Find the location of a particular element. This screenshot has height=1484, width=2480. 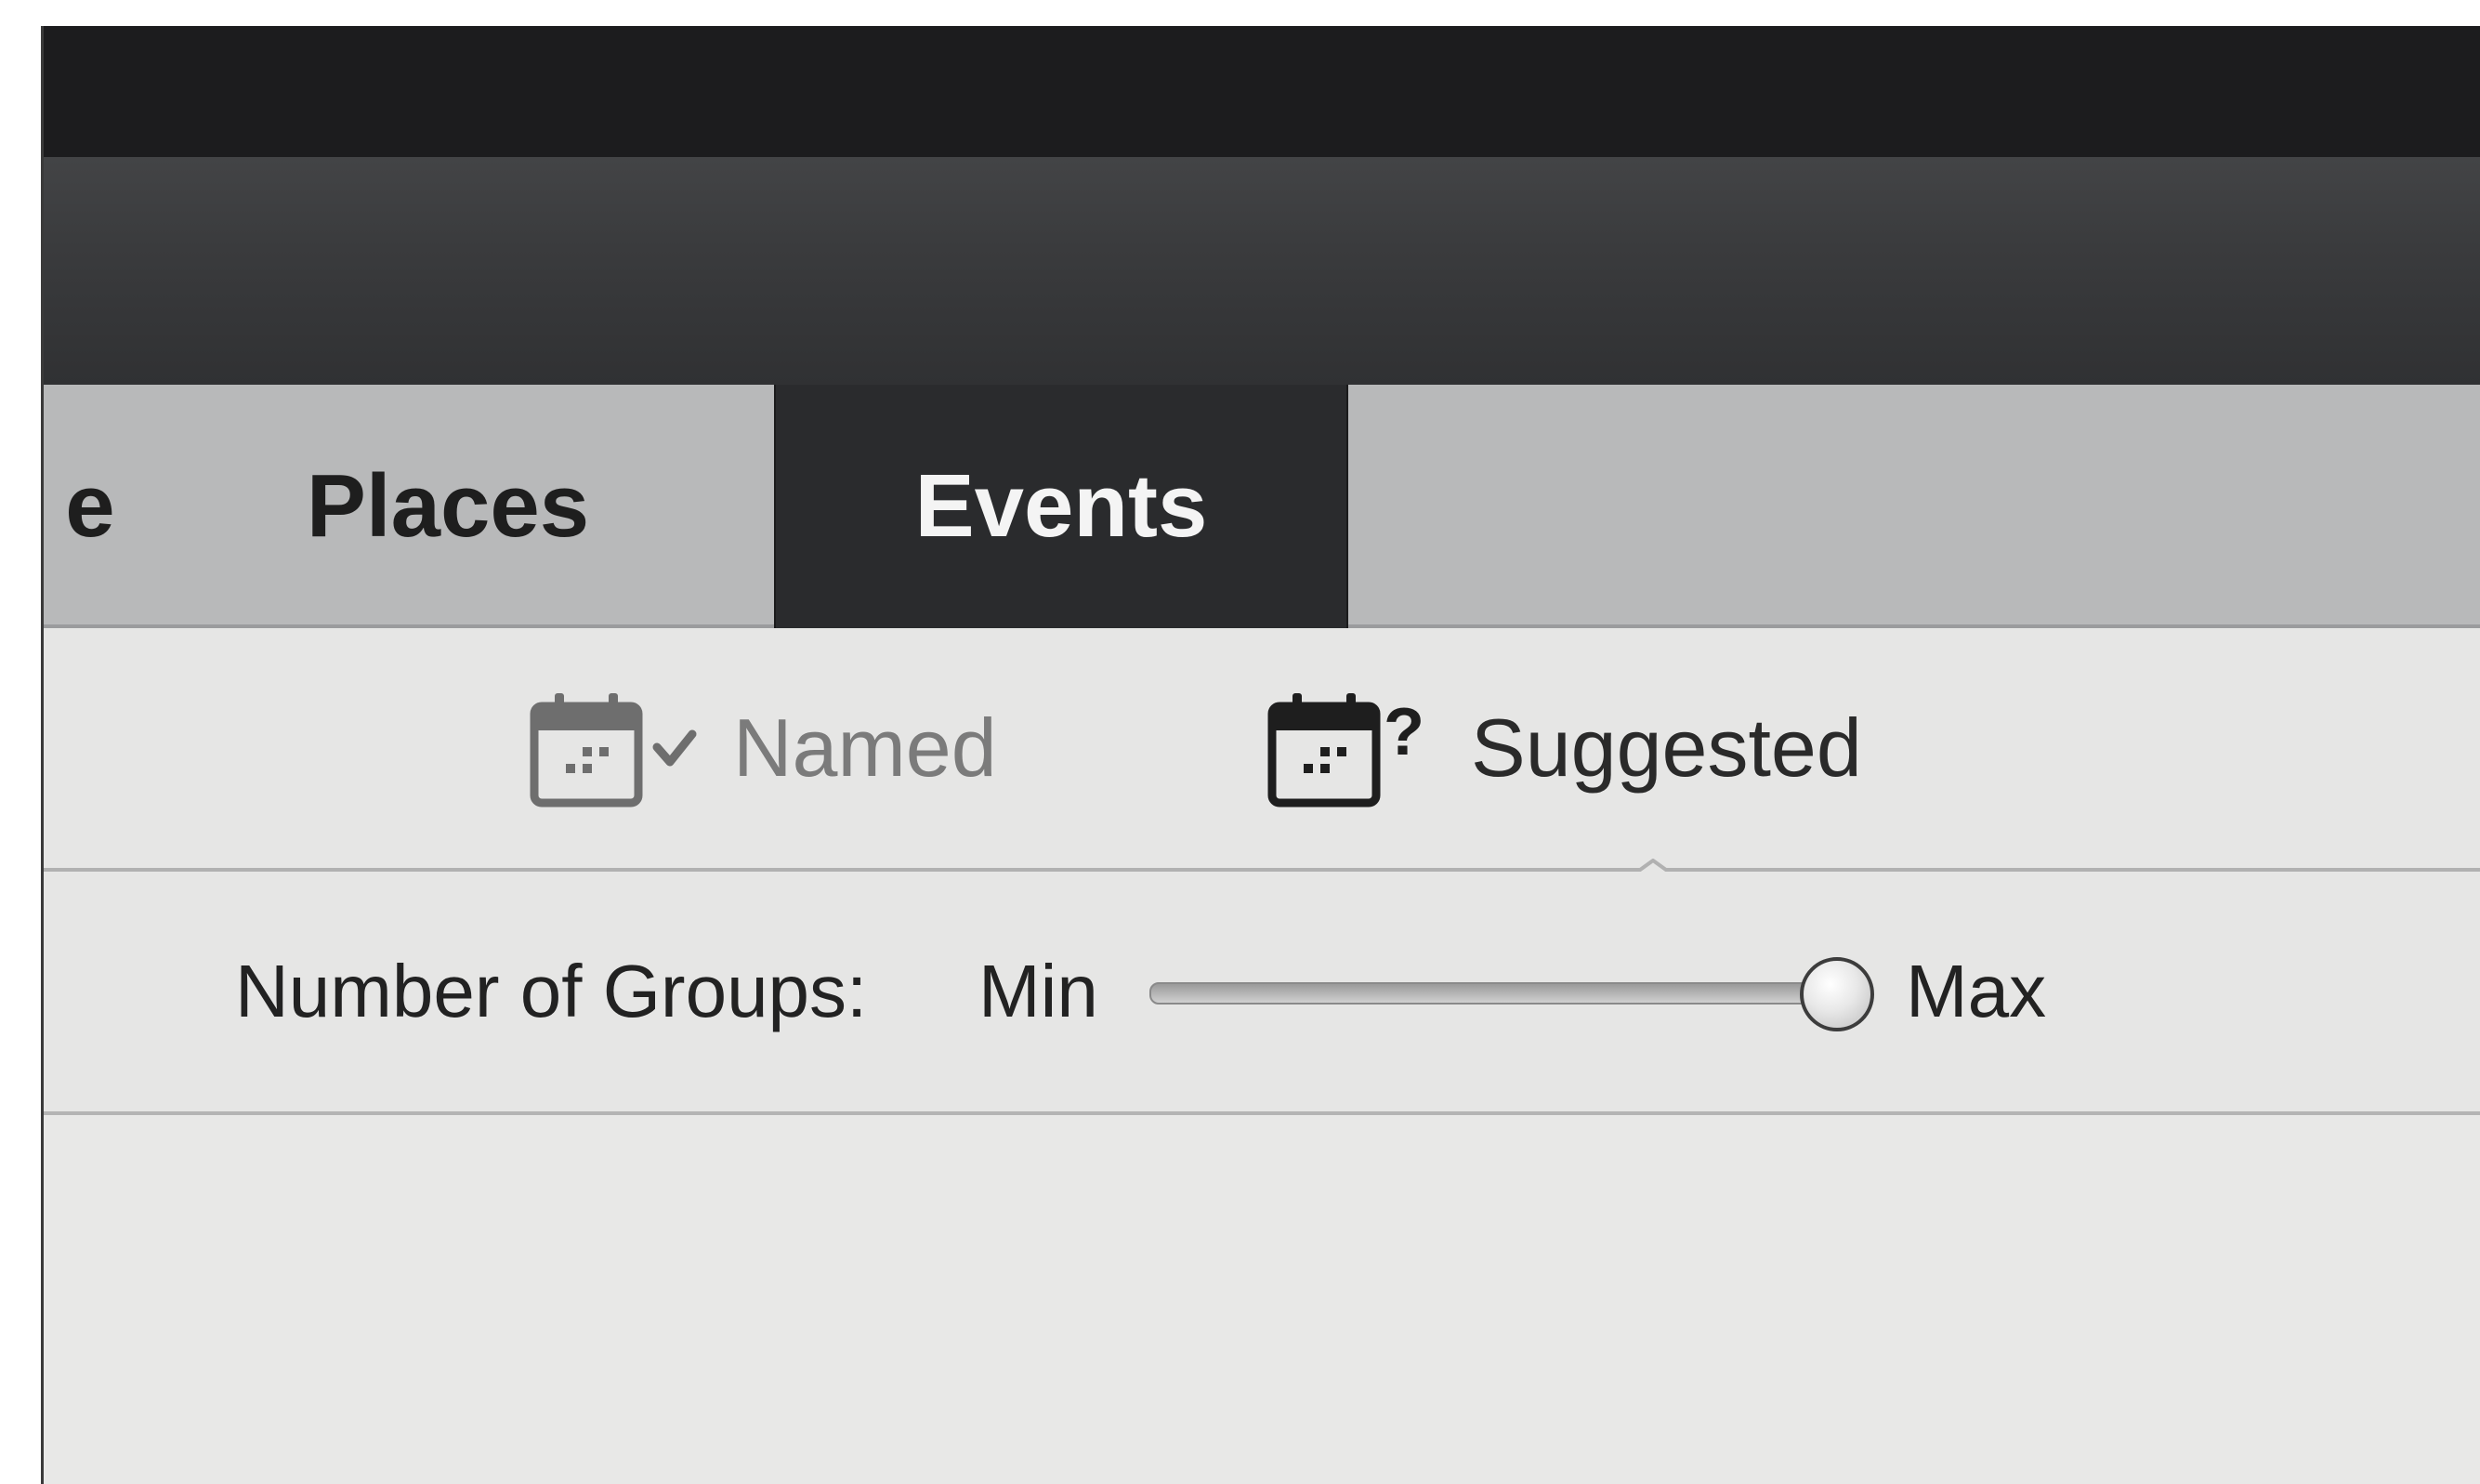

subtab-named: Named is located at coordinates (763, 748).